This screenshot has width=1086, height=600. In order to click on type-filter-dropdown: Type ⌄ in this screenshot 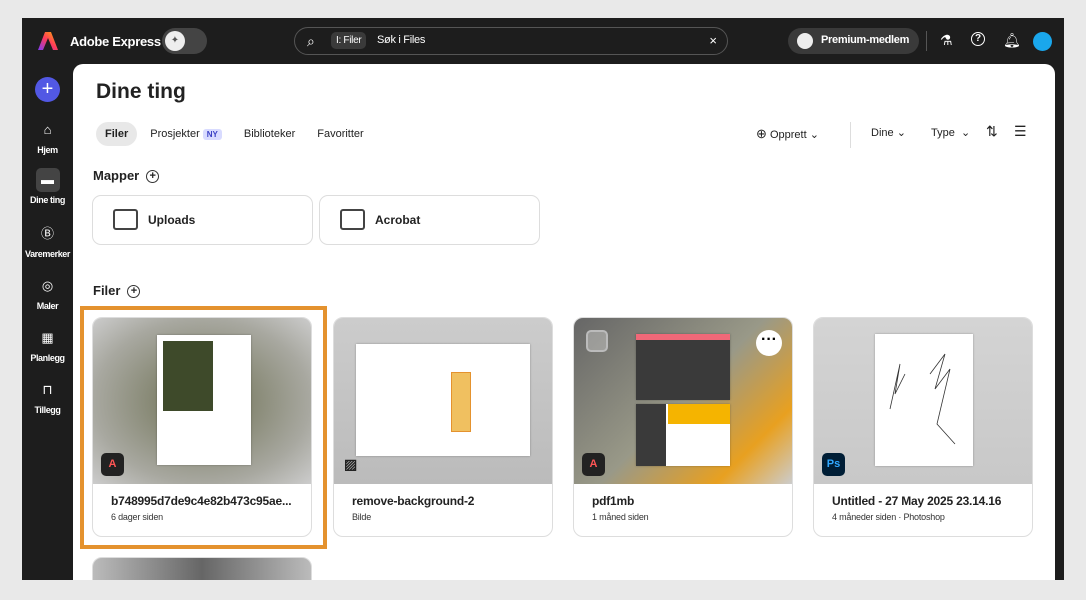, I will do `click(950, 132)`.